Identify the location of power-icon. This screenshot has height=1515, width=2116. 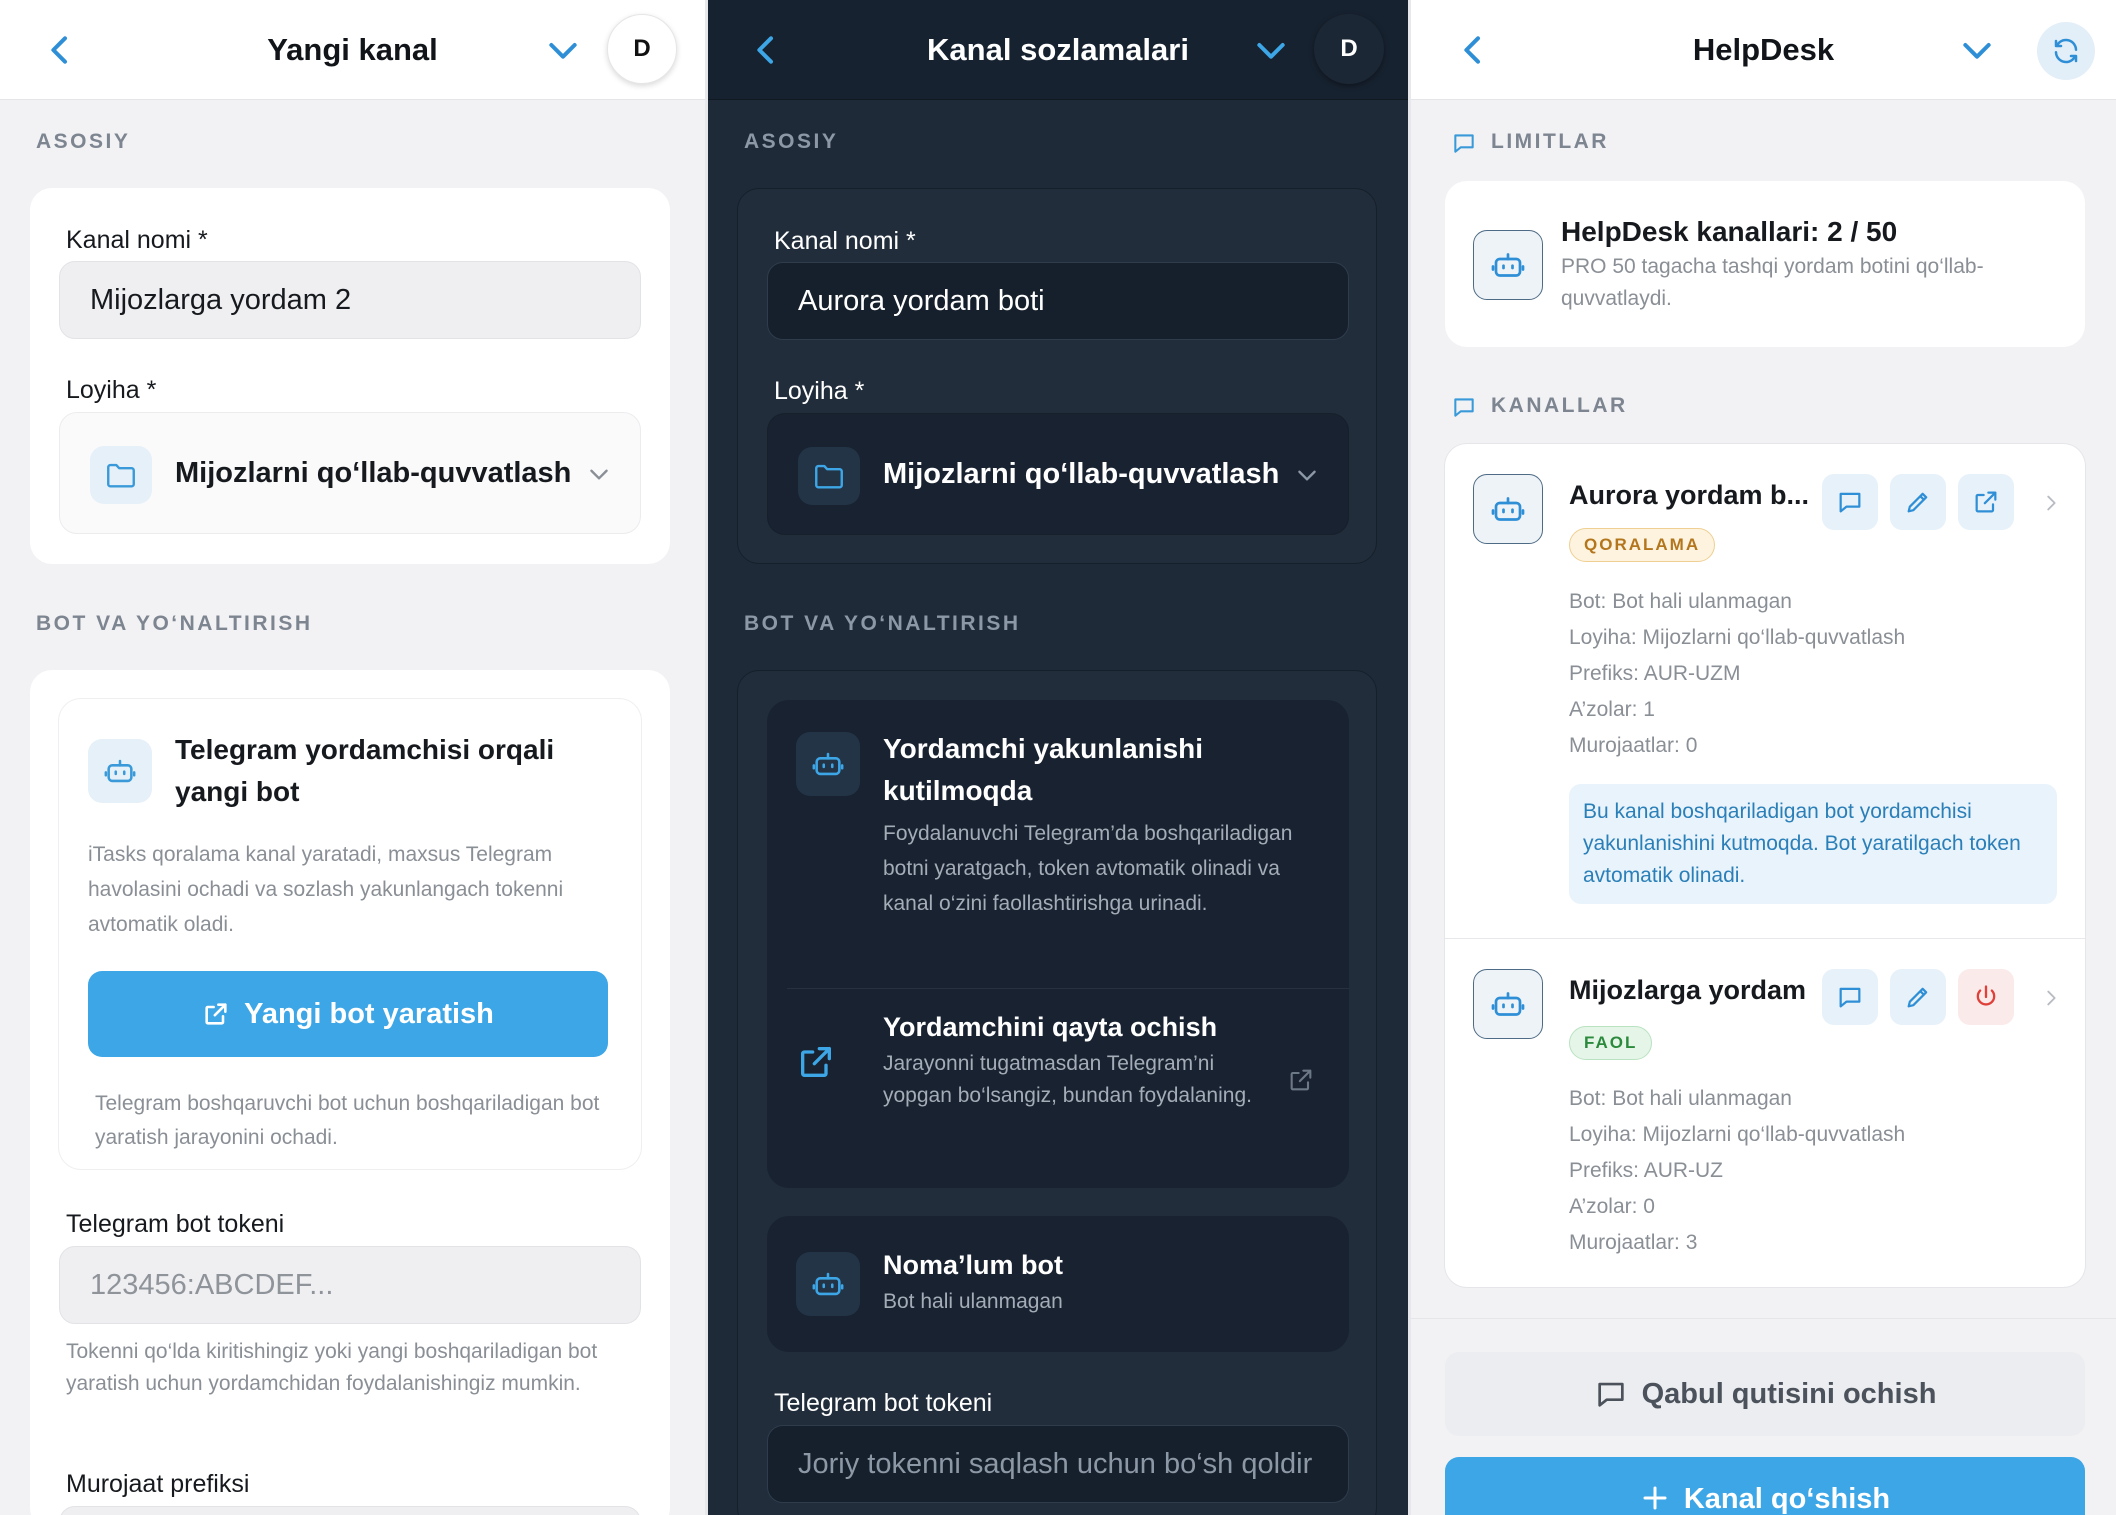
(1986, 995).